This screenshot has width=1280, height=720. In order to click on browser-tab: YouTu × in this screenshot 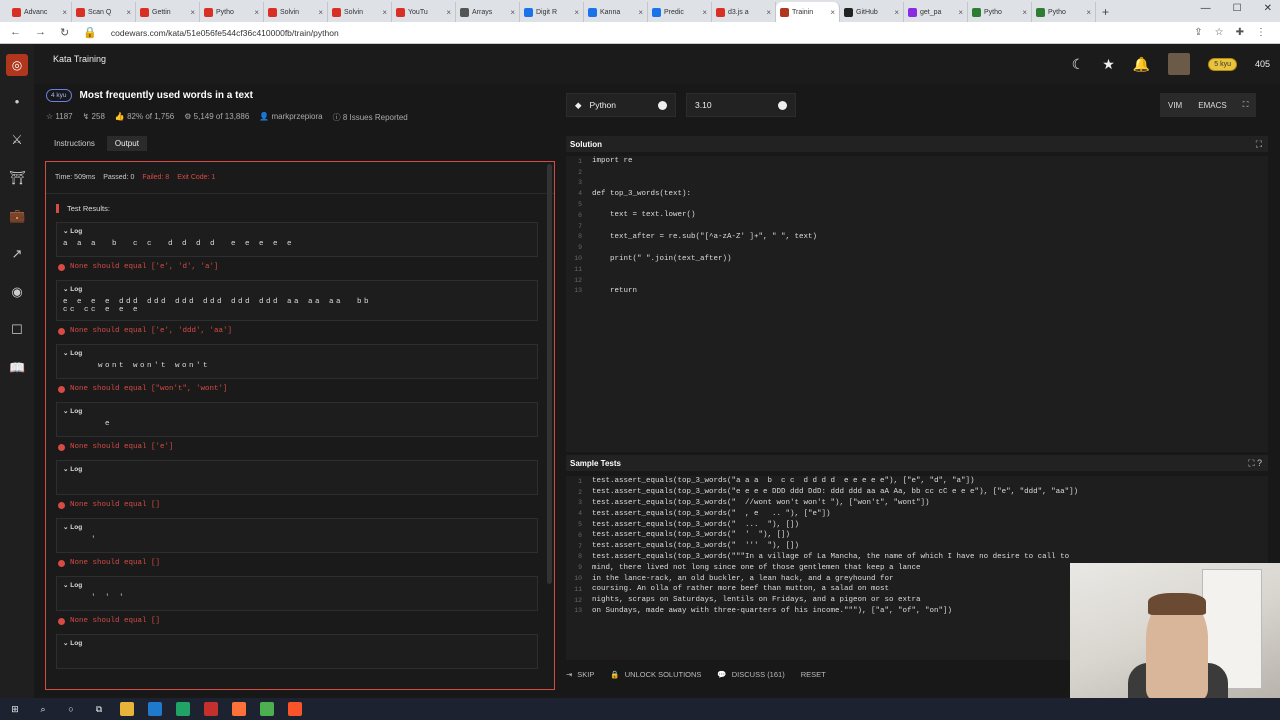, I will do `click(424, 12)`.